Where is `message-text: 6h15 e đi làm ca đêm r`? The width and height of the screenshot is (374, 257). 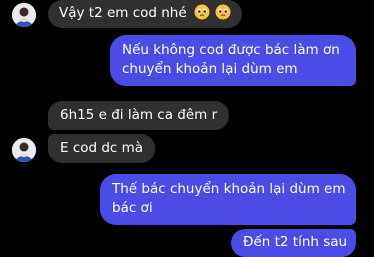
message-text: 6h15 e đi làm ca đêm r is located at coordinates (139, 115).